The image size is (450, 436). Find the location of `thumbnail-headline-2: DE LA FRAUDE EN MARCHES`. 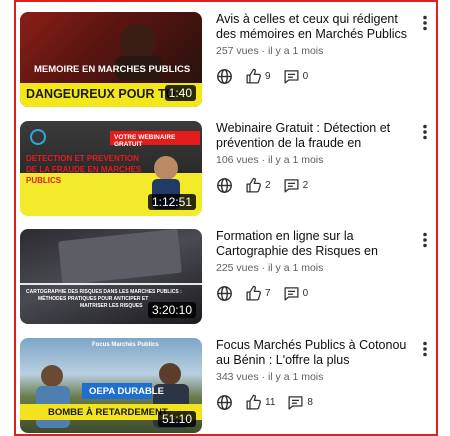

thumbnail-headline-2: DE LA FRAUDE EN MARCHES is located at coordinates (84, 169).